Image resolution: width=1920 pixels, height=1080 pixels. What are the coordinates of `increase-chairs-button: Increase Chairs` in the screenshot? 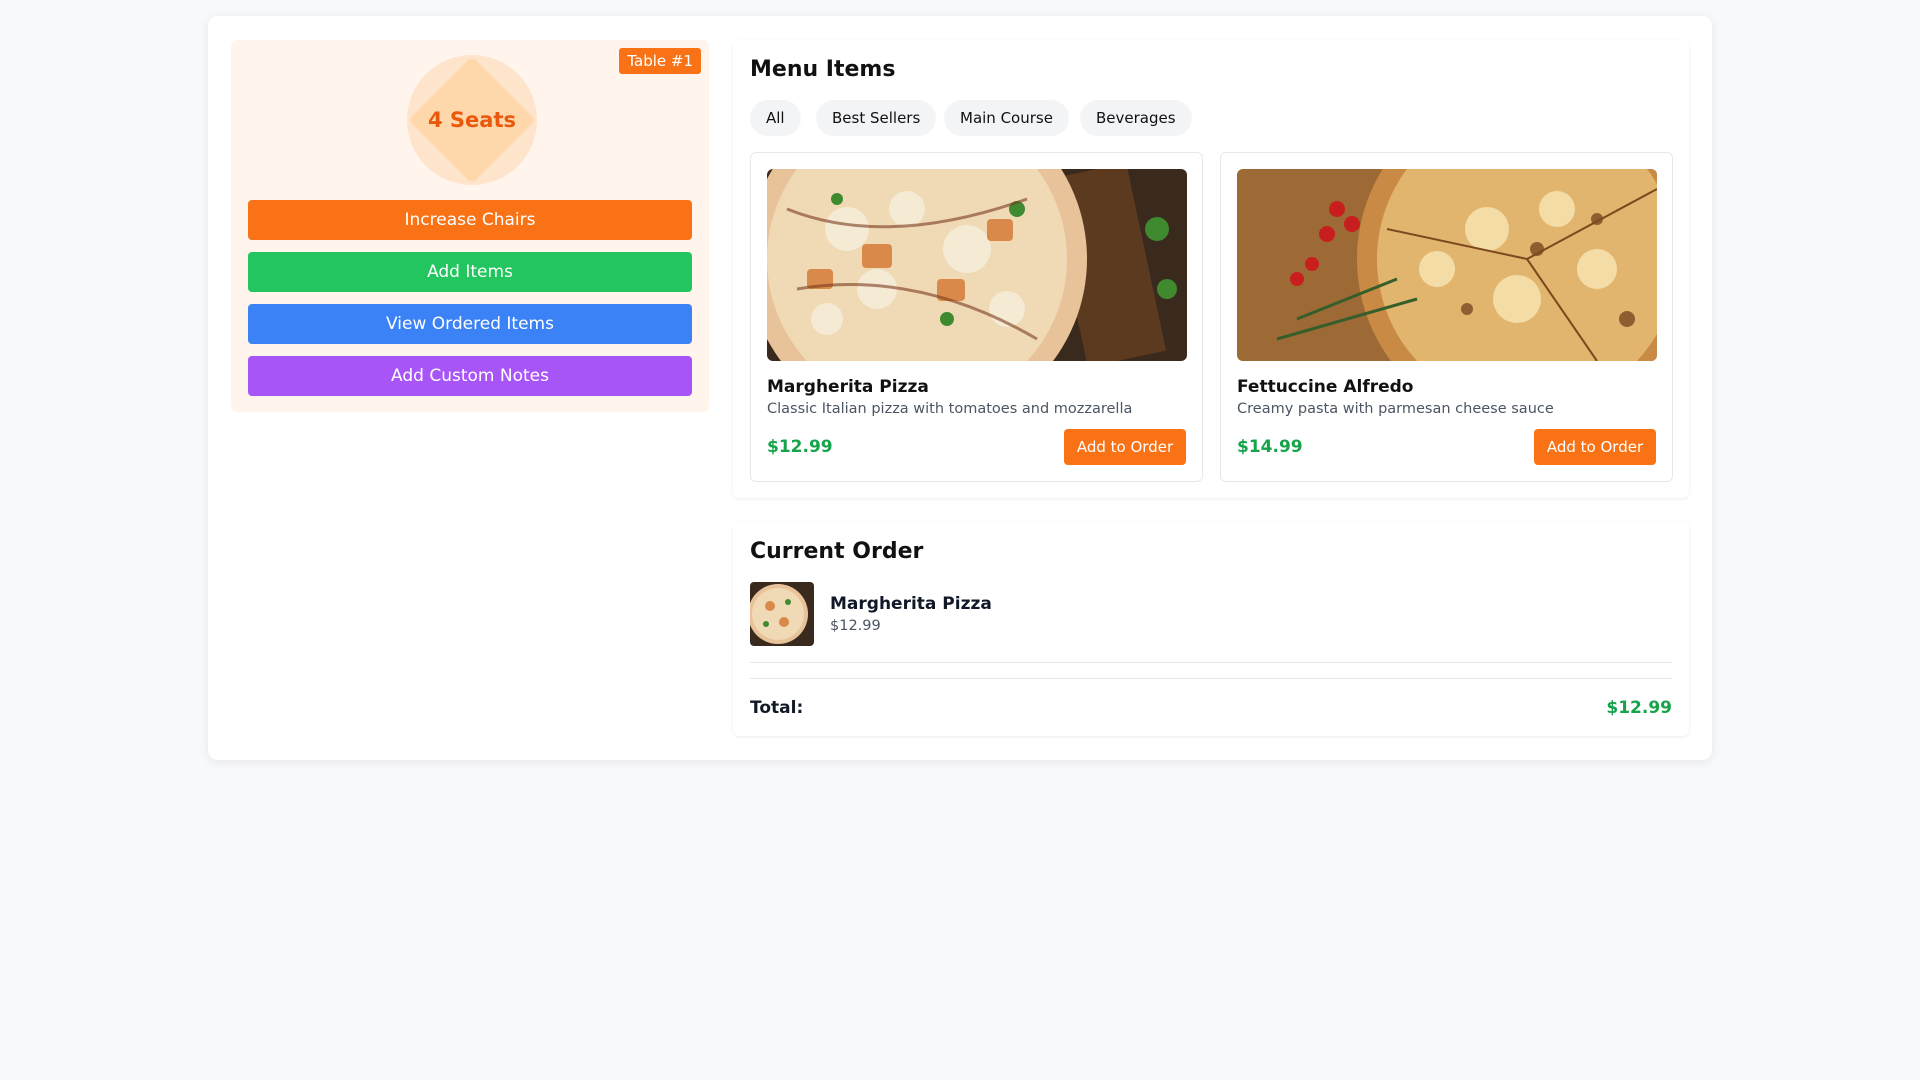 It's located at (470, 220).